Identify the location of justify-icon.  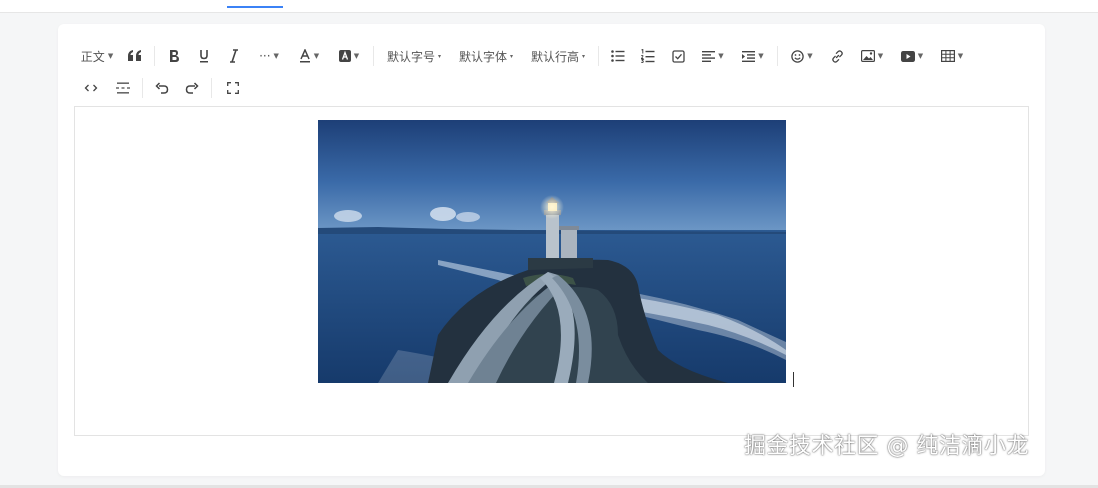
(709, 56).